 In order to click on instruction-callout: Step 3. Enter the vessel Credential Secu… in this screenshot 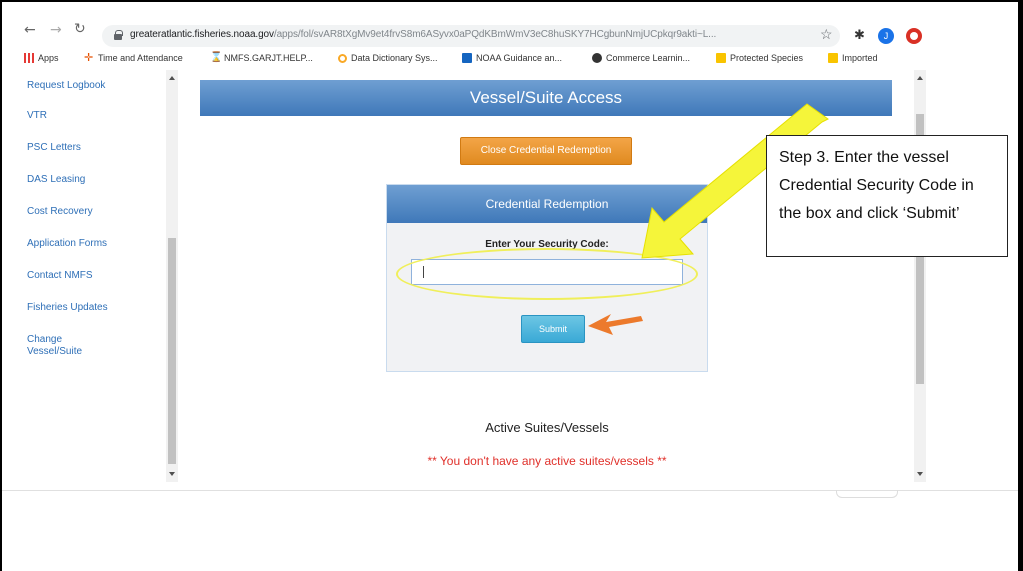, I will do `click(887, 196)`.